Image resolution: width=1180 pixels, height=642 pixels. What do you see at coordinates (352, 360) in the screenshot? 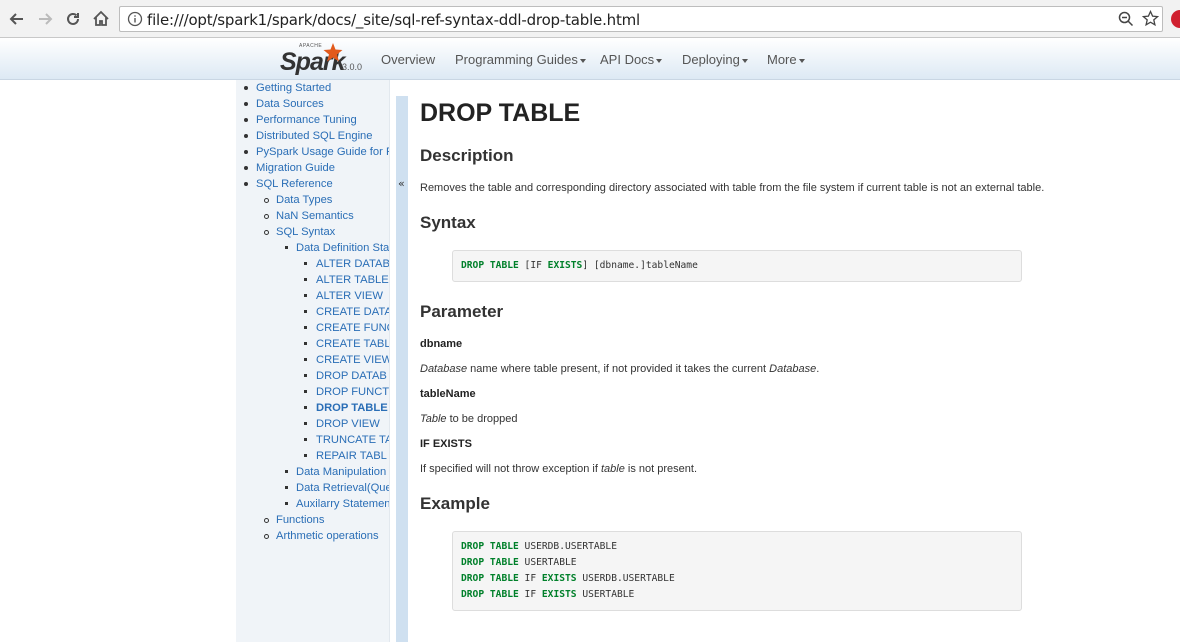
I see `sidebar-item-create-view: CREATE VIEW` at bounding box center [352, 360].